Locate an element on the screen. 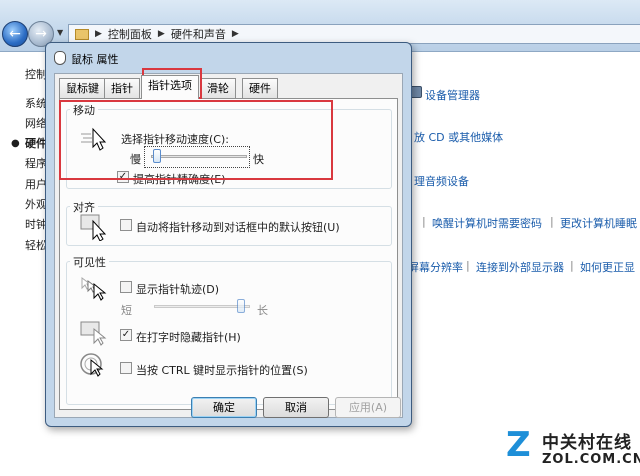  snap-checkbox is located at coordinates (126, 225).